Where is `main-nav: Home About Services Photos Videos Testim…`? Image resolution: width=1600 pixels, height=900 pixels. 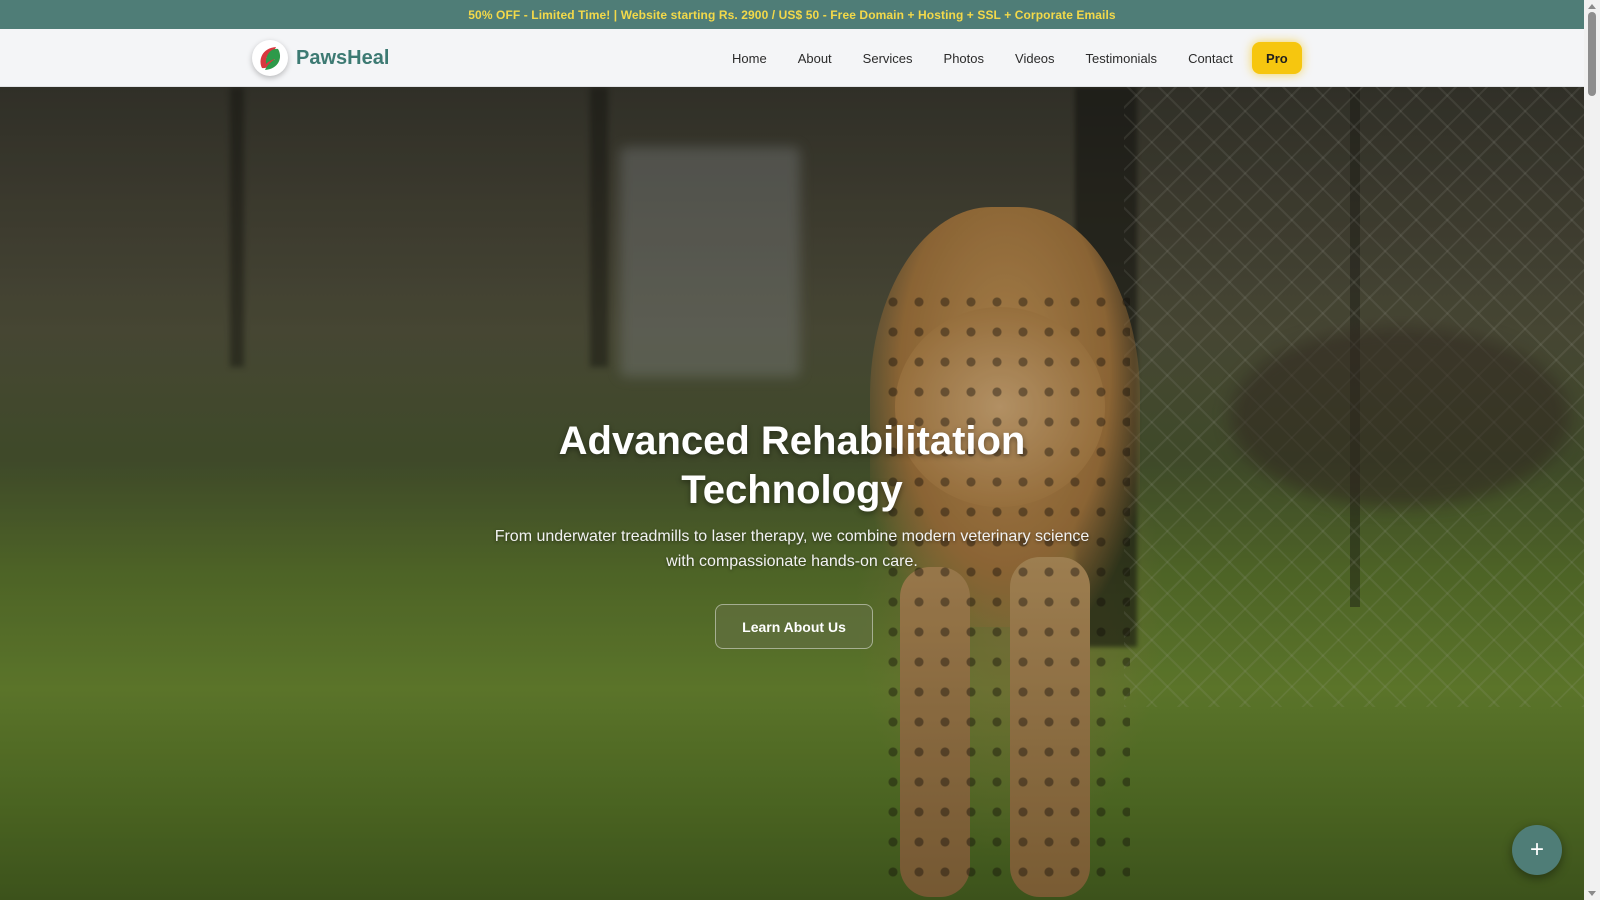 main-nav: Home About Services Photos Videos Testim… is located at coordinates (1017, 58).